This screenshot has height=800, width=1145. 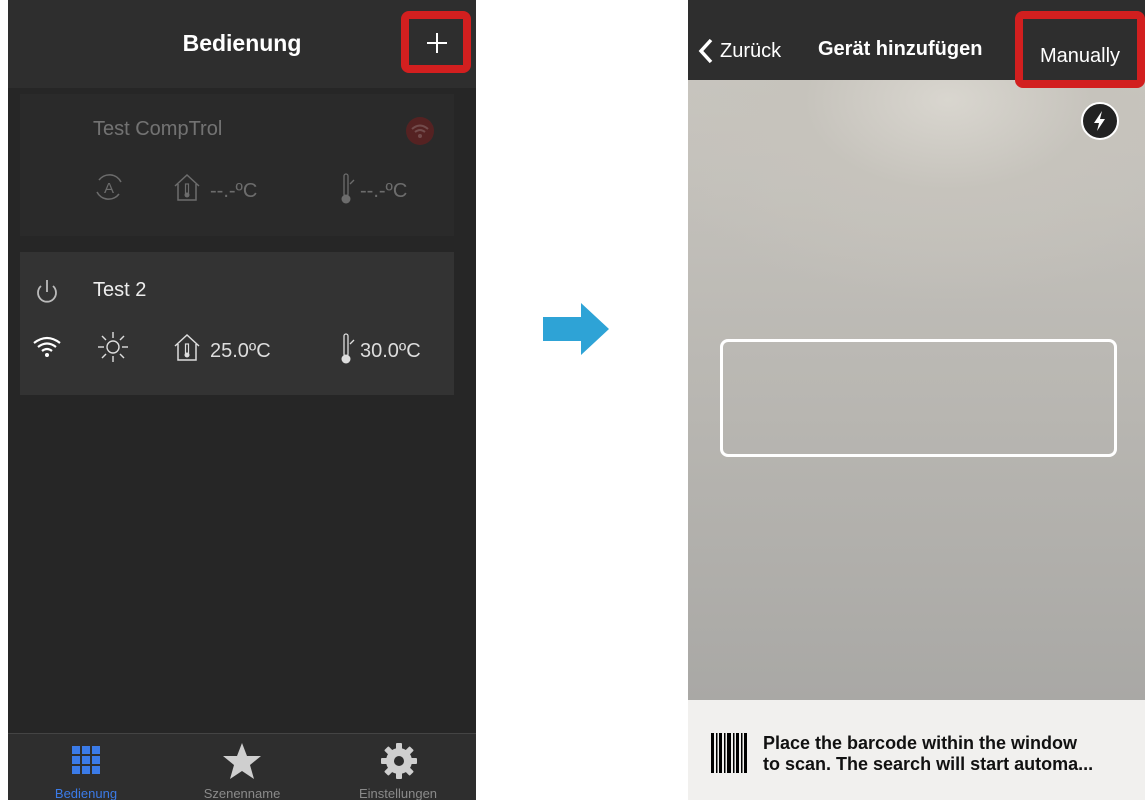 I want to click on device-name: Test 2, so click(x=120, y=290).